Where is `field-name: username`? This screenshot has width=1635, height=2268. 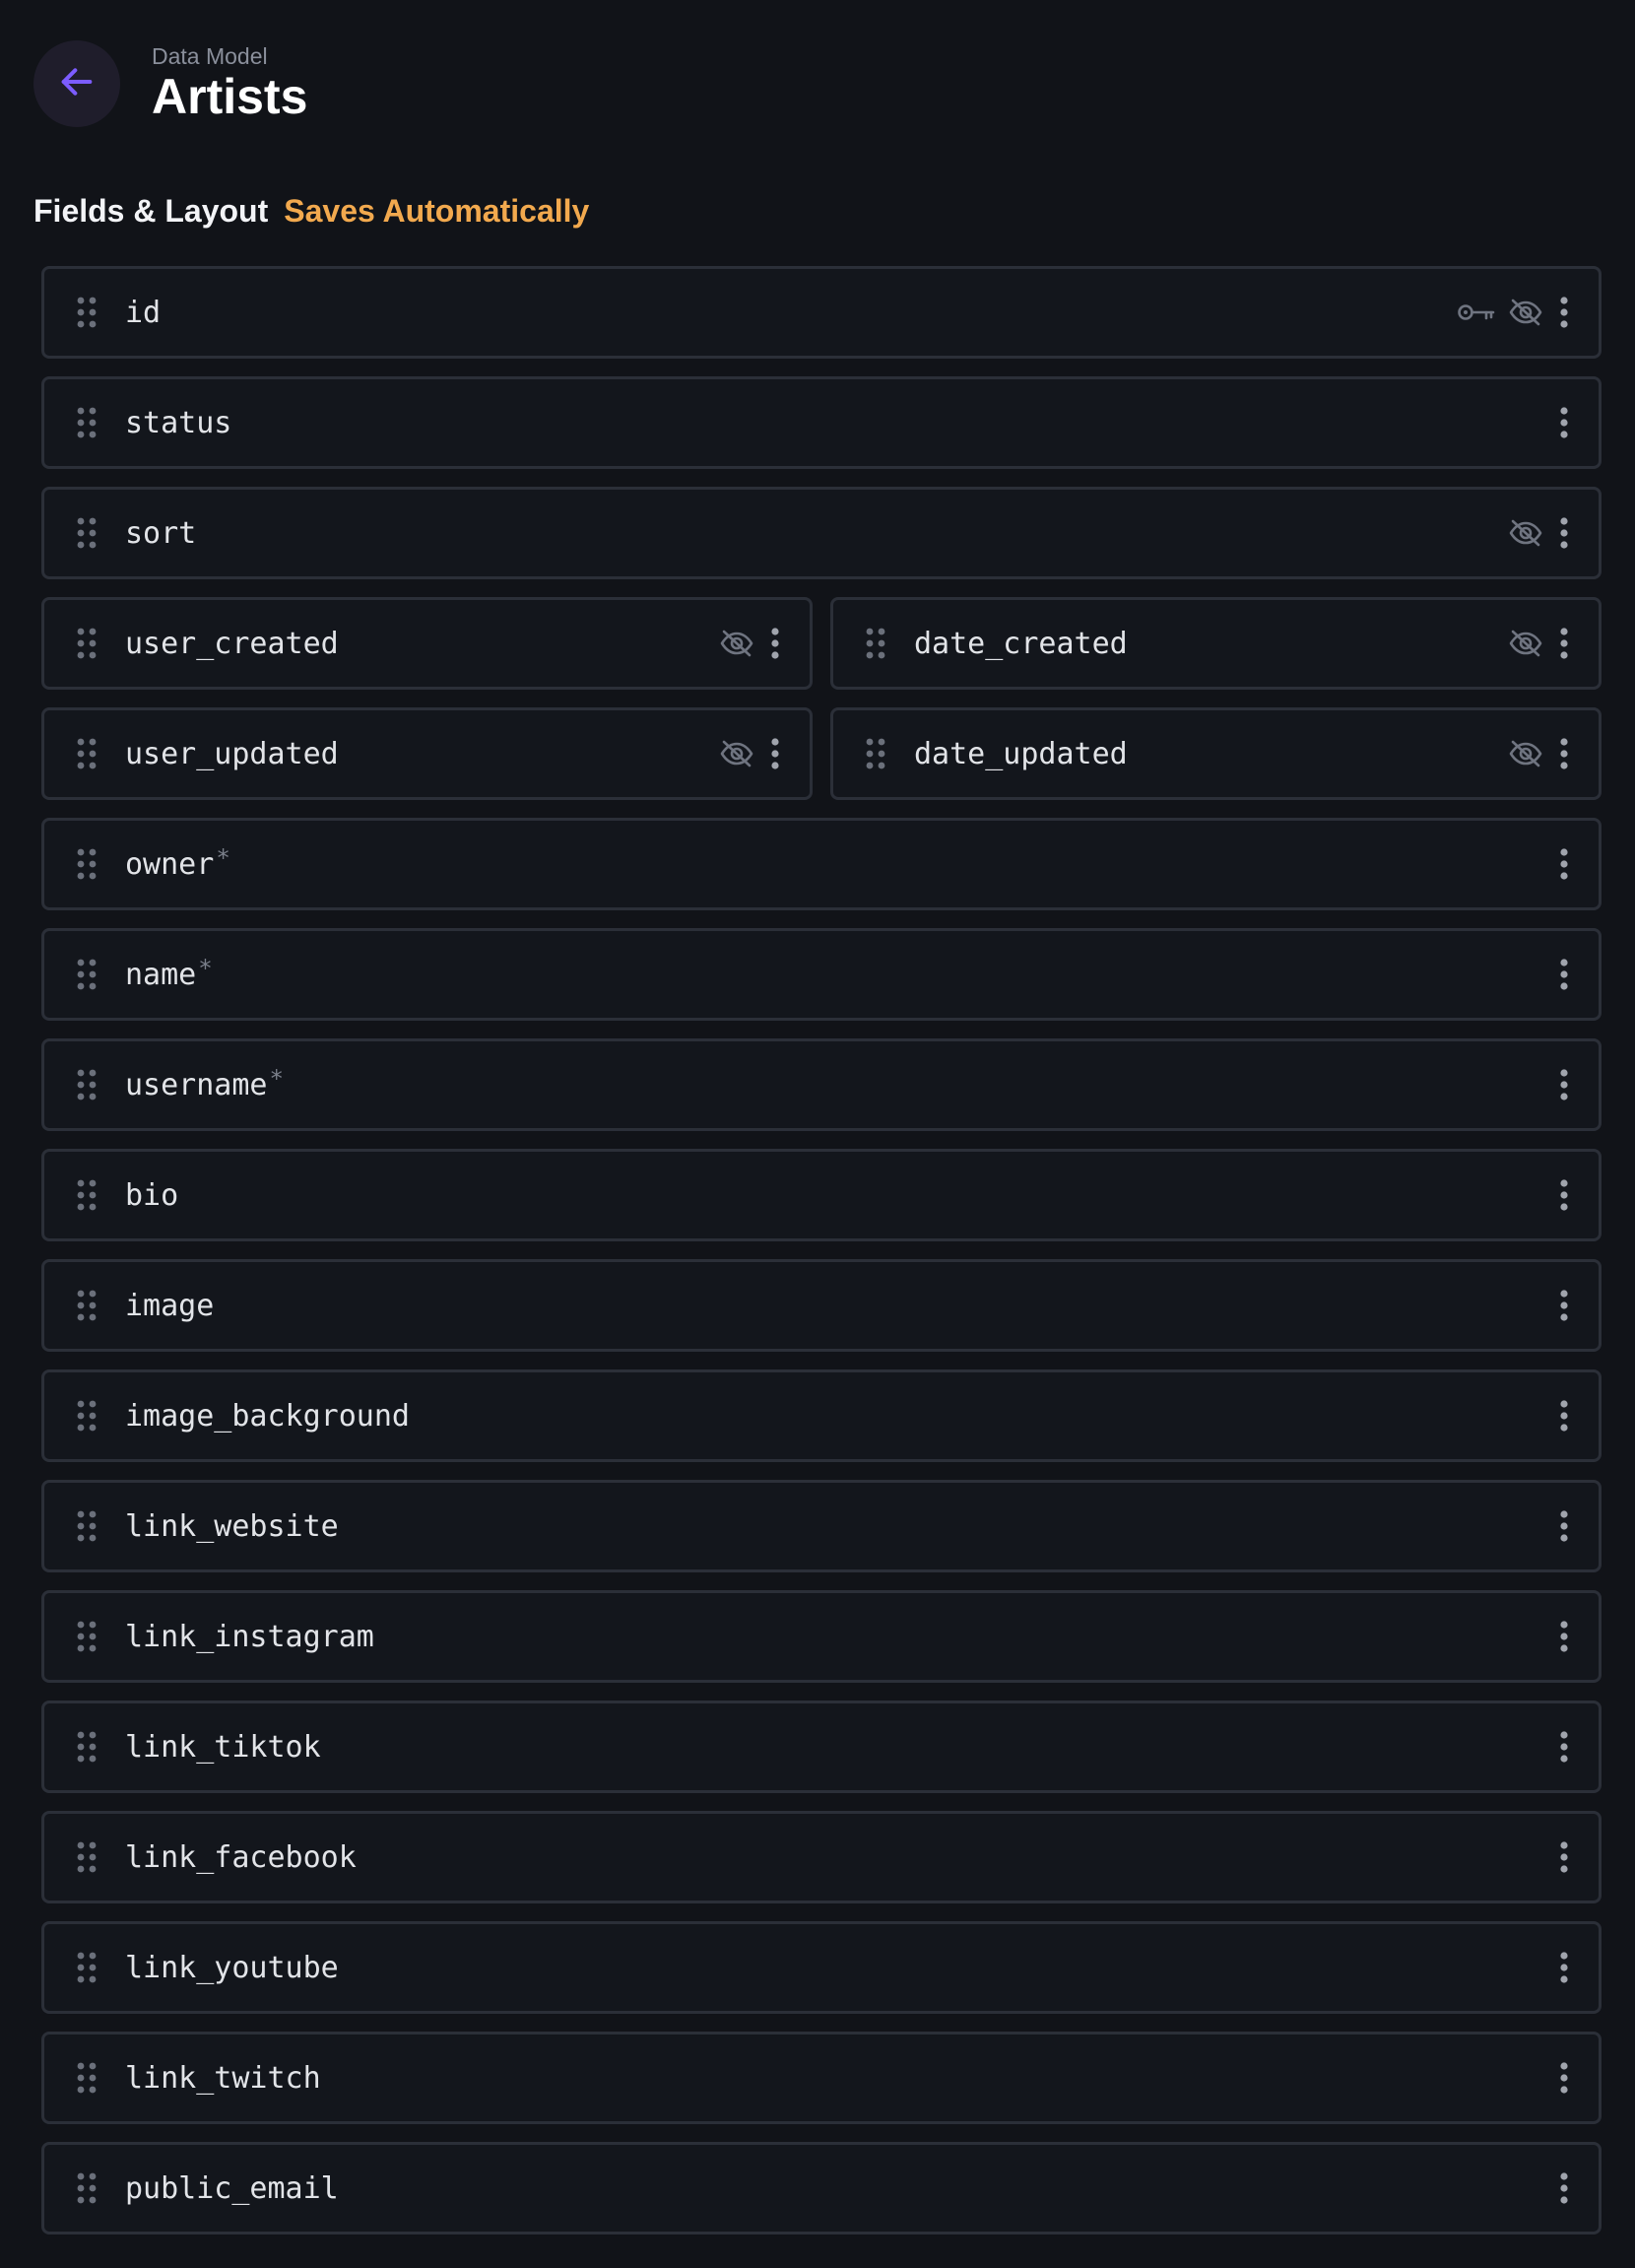
field-name: username is located at coordinates (196, 1084).